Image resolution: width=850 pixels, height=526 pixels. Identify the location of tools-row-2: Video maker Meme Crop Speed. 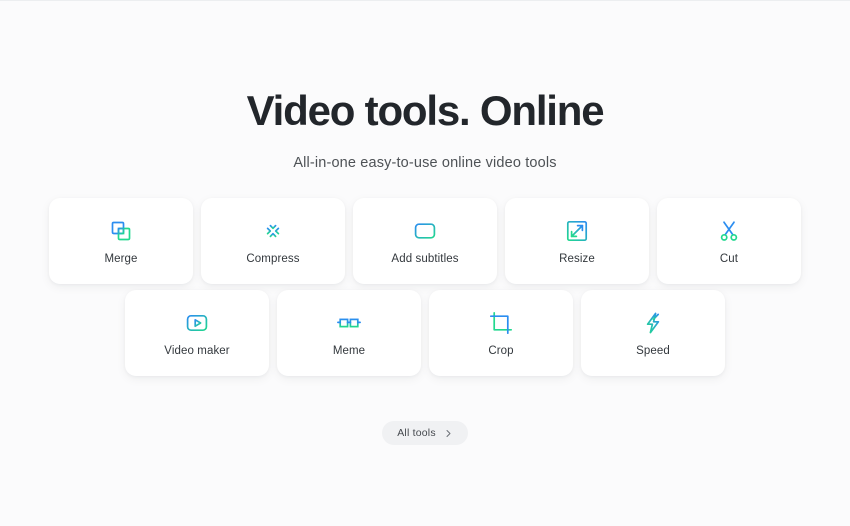
(425, 333).